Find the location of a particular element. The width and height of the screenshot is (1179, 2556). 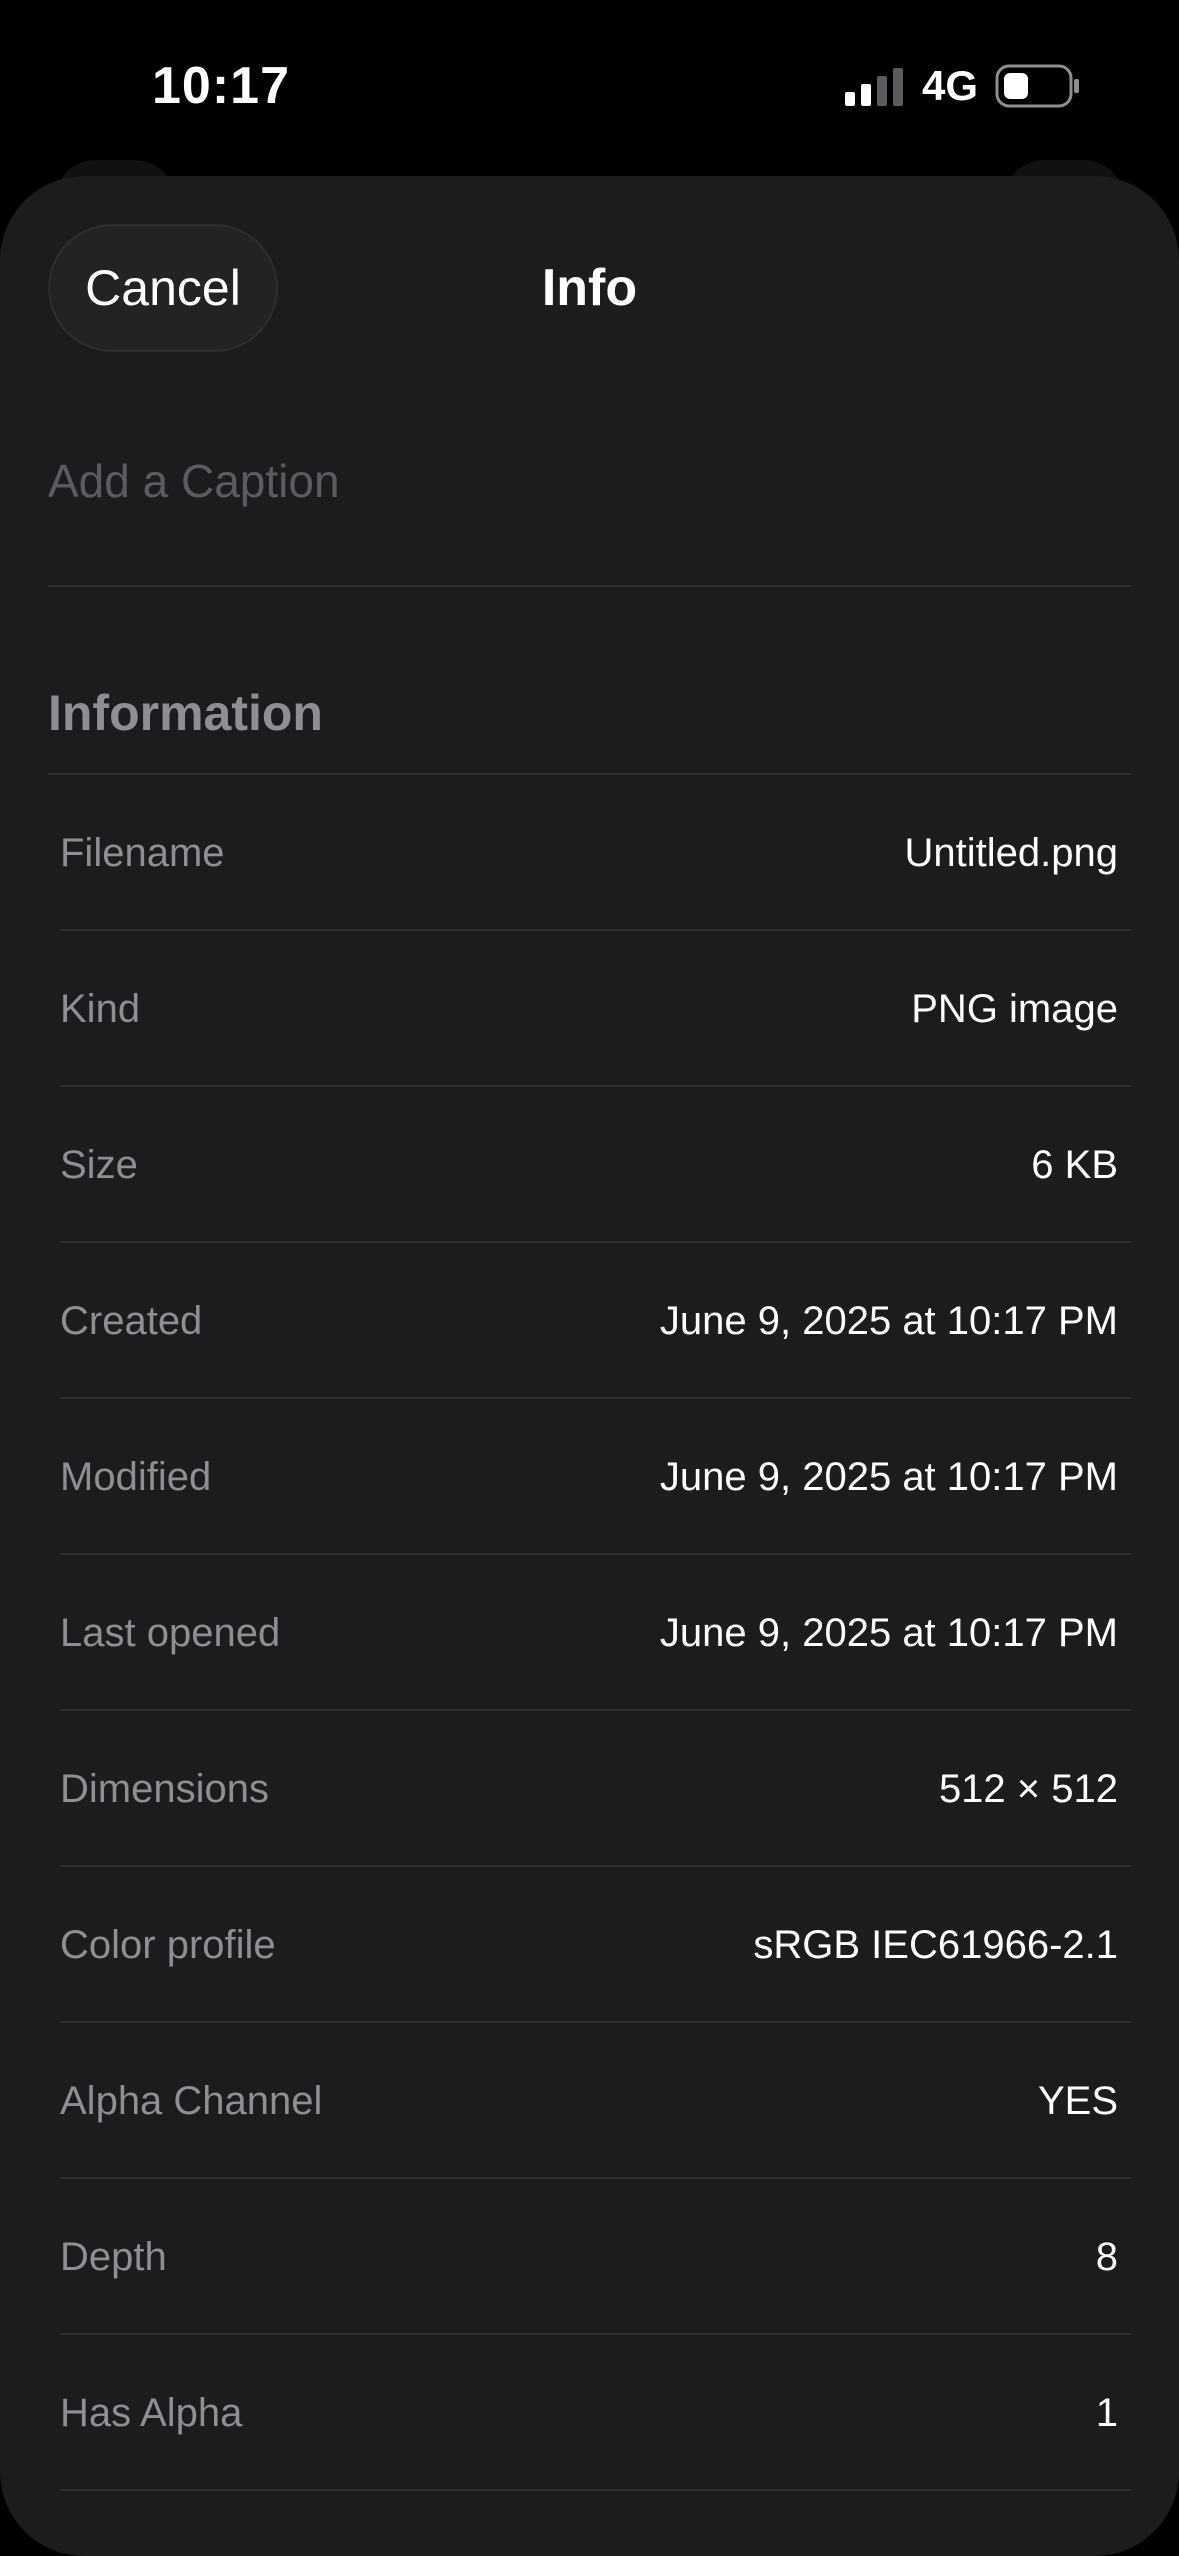

info-row-last-opened: Last opened June 9, 2025 at 10:17 PM is located at coordinates (595, 1633).